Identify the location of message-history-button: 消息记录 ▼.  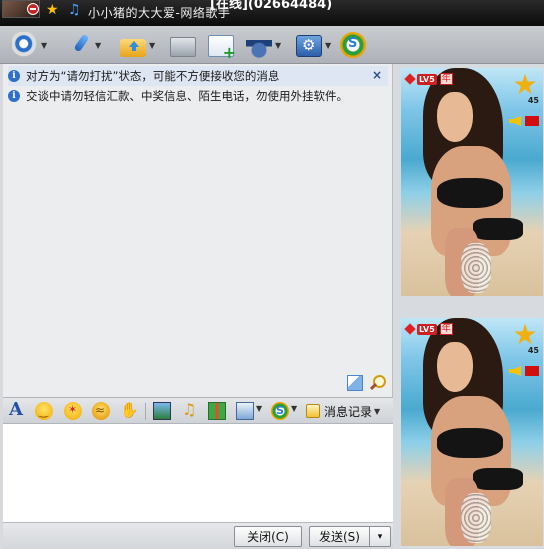
(343, 411).